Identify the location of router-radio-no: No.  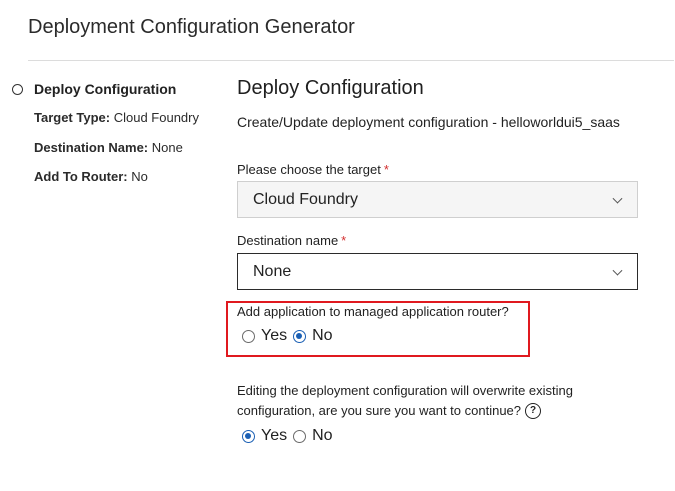
(313, 336).